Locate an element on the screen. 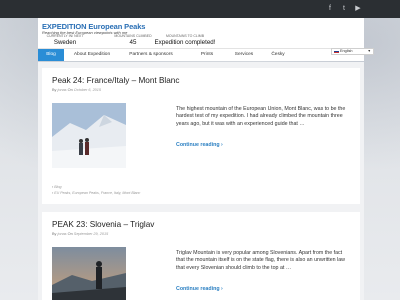 This screenshot has width=400, height=300. category-link: Blog is located at coordinates (57, 187).